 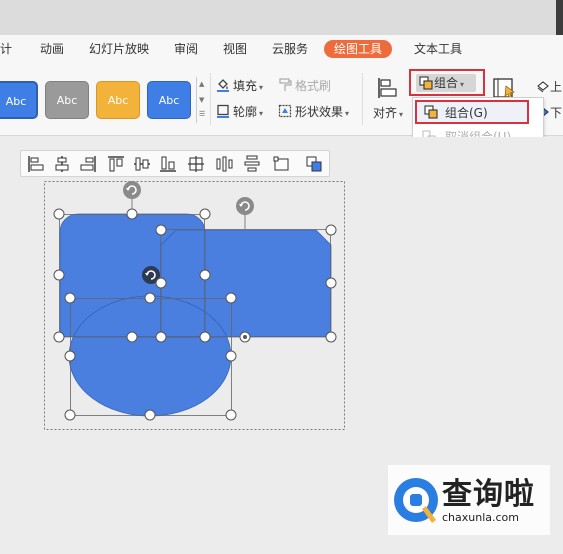 I want to click on adjust-handle, so click(x=245, y=337).